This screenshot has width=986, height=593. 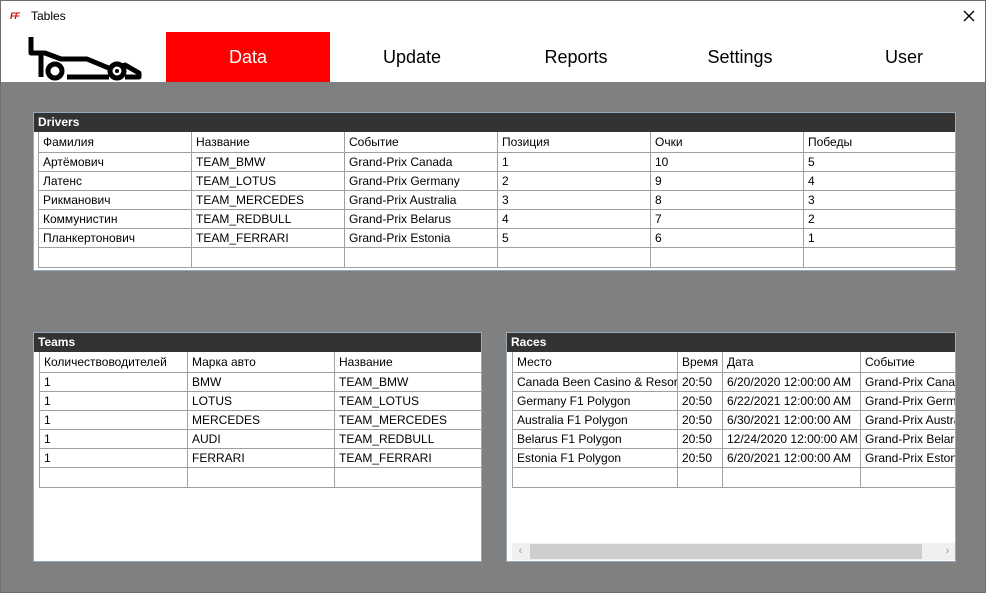 I want to click on table-cell: 9, so click(x=727, y=180).